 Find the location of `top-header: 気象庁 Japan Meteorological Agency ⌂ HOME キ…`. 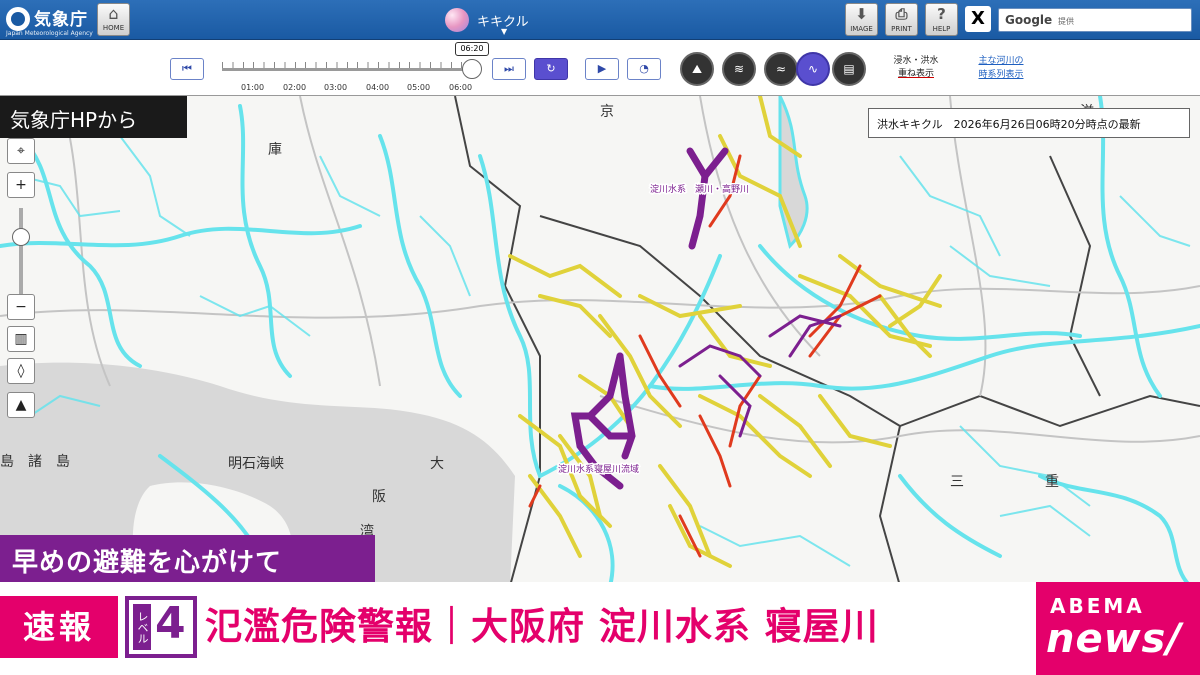

top-header: 気象庁 Japan Meteorological Agency ⌂ HOME キ… is located at coordinates (600, 20).